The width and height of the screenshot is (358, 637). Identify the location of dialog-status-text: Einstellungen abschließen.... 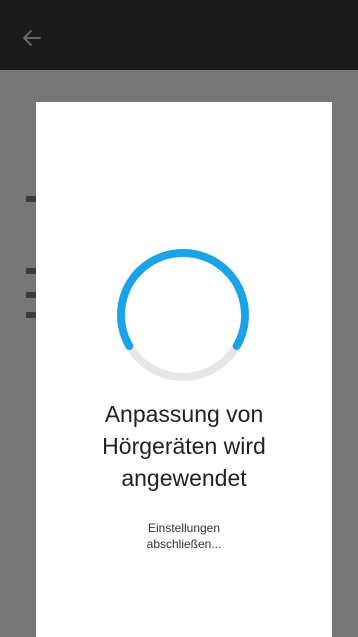
(184, 536).